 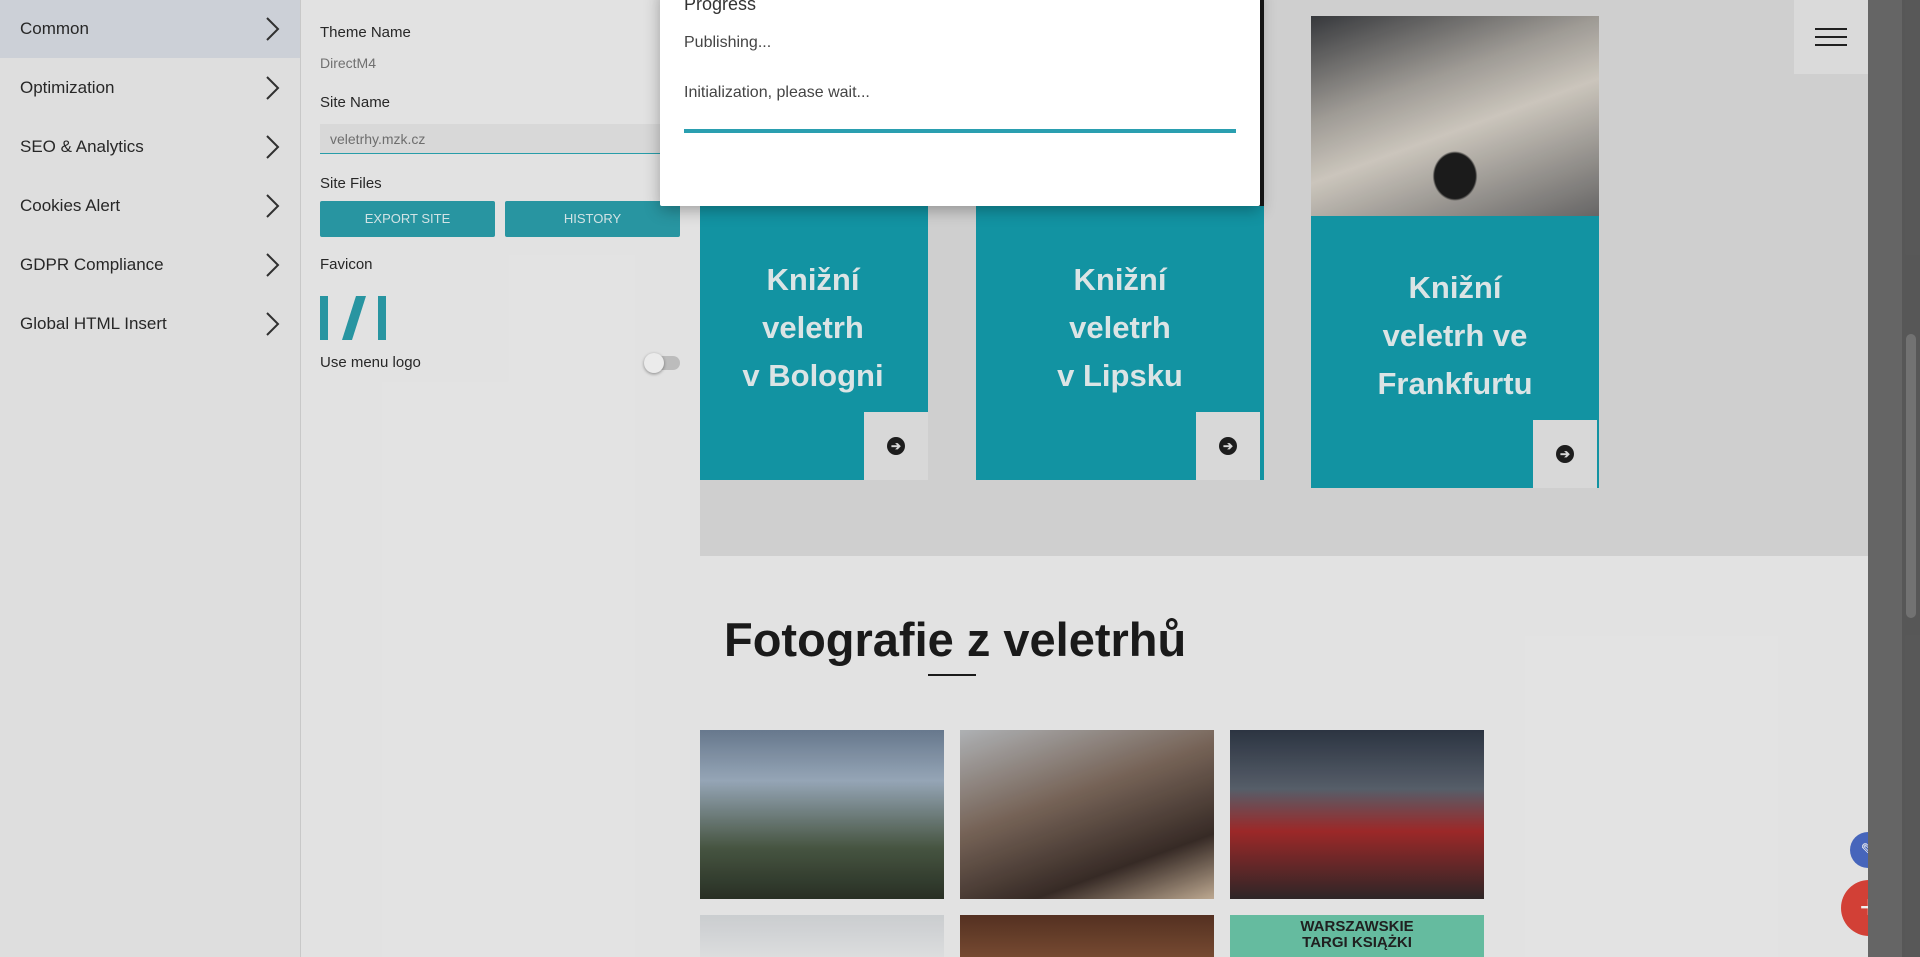 I want to click on toggle-knob, so click(x=654, y=363).